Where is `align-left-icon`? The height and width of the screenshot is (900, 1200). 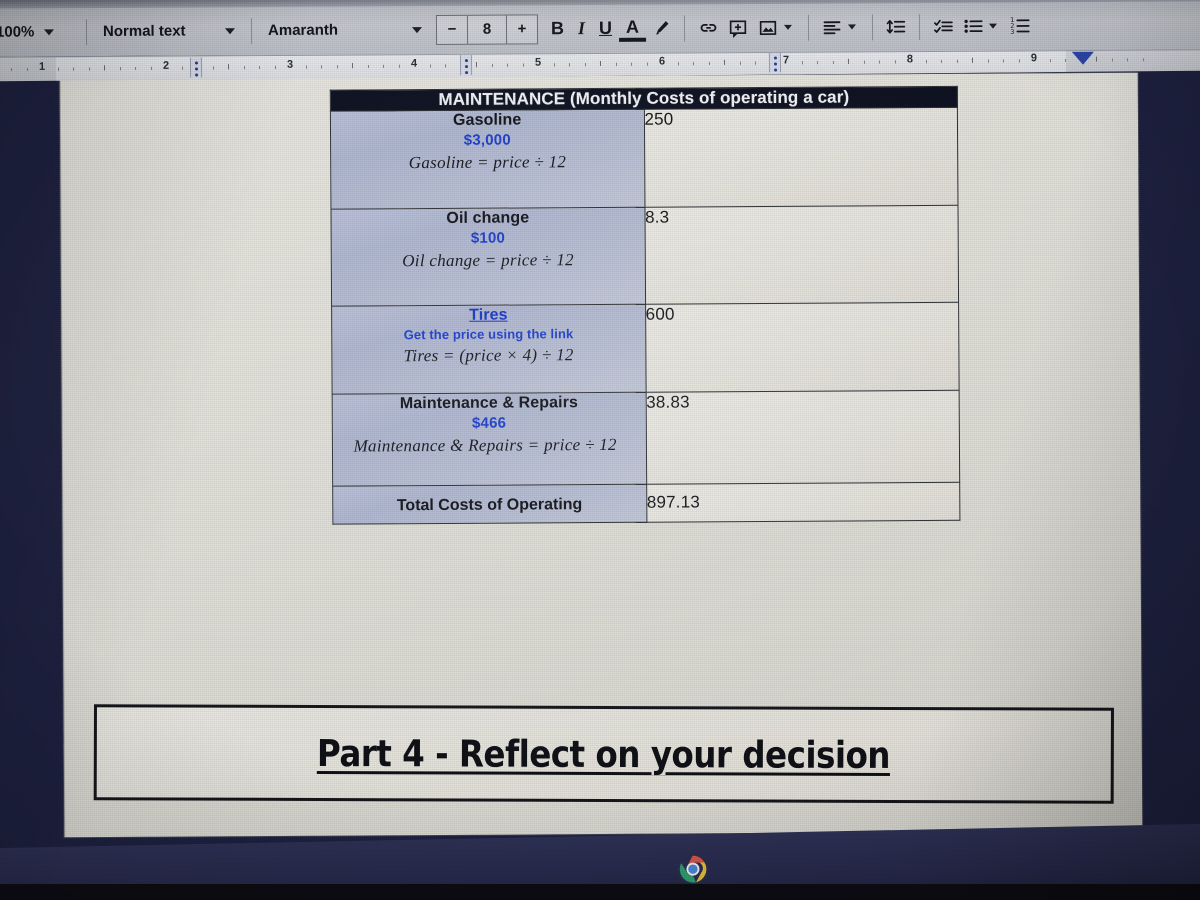
align-left-icon is located at coordinates (832, 27).